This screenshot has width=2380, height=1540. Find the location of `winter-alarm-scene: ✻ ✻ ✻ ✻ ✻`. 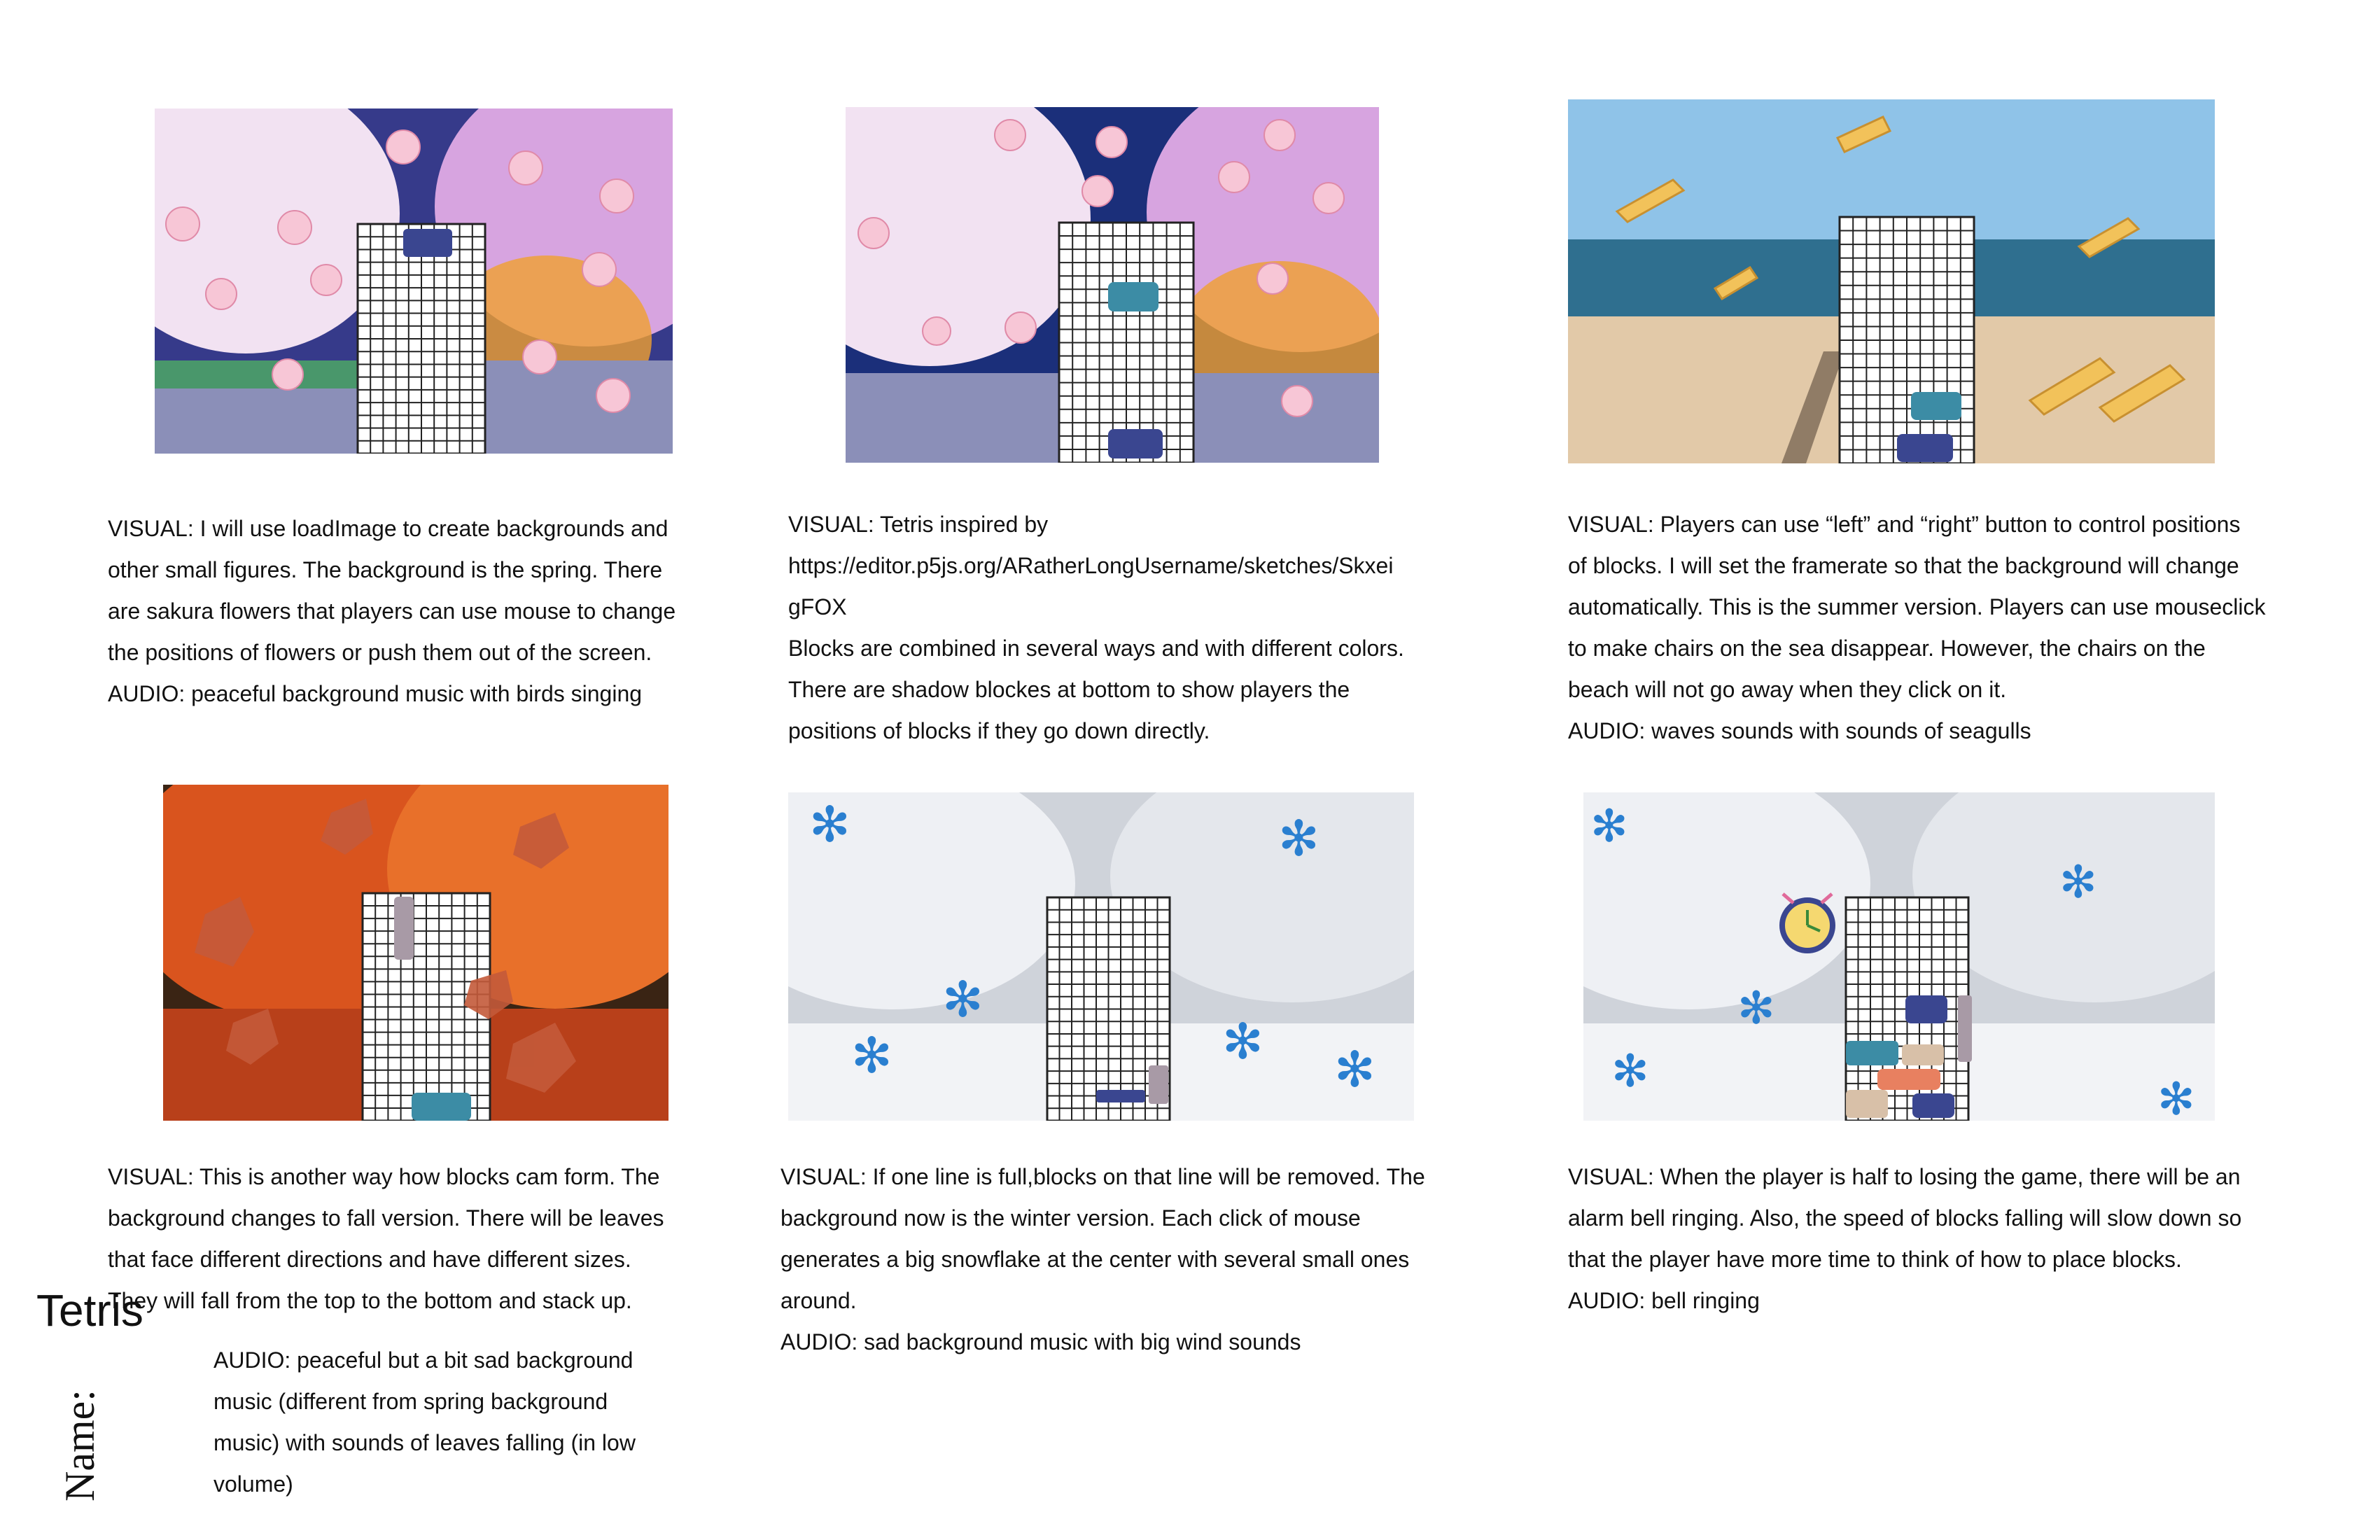

winter-alarm-scene: ✻ ✻ ✻ ✻ ✻ is located at coordinates (1899, 956).